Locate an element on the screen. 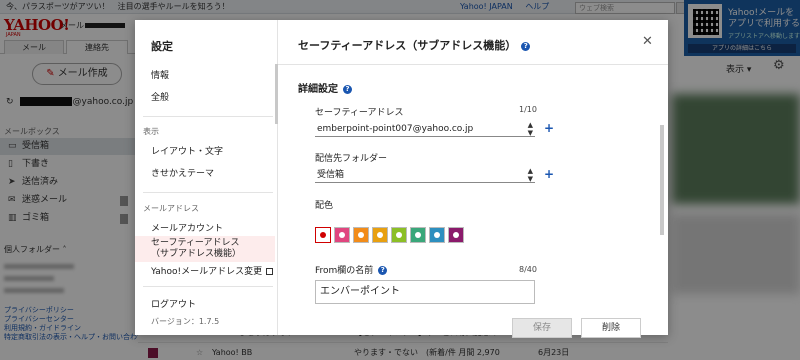  sidebar-item-general: 全般 is located at coordinates (205, 96).